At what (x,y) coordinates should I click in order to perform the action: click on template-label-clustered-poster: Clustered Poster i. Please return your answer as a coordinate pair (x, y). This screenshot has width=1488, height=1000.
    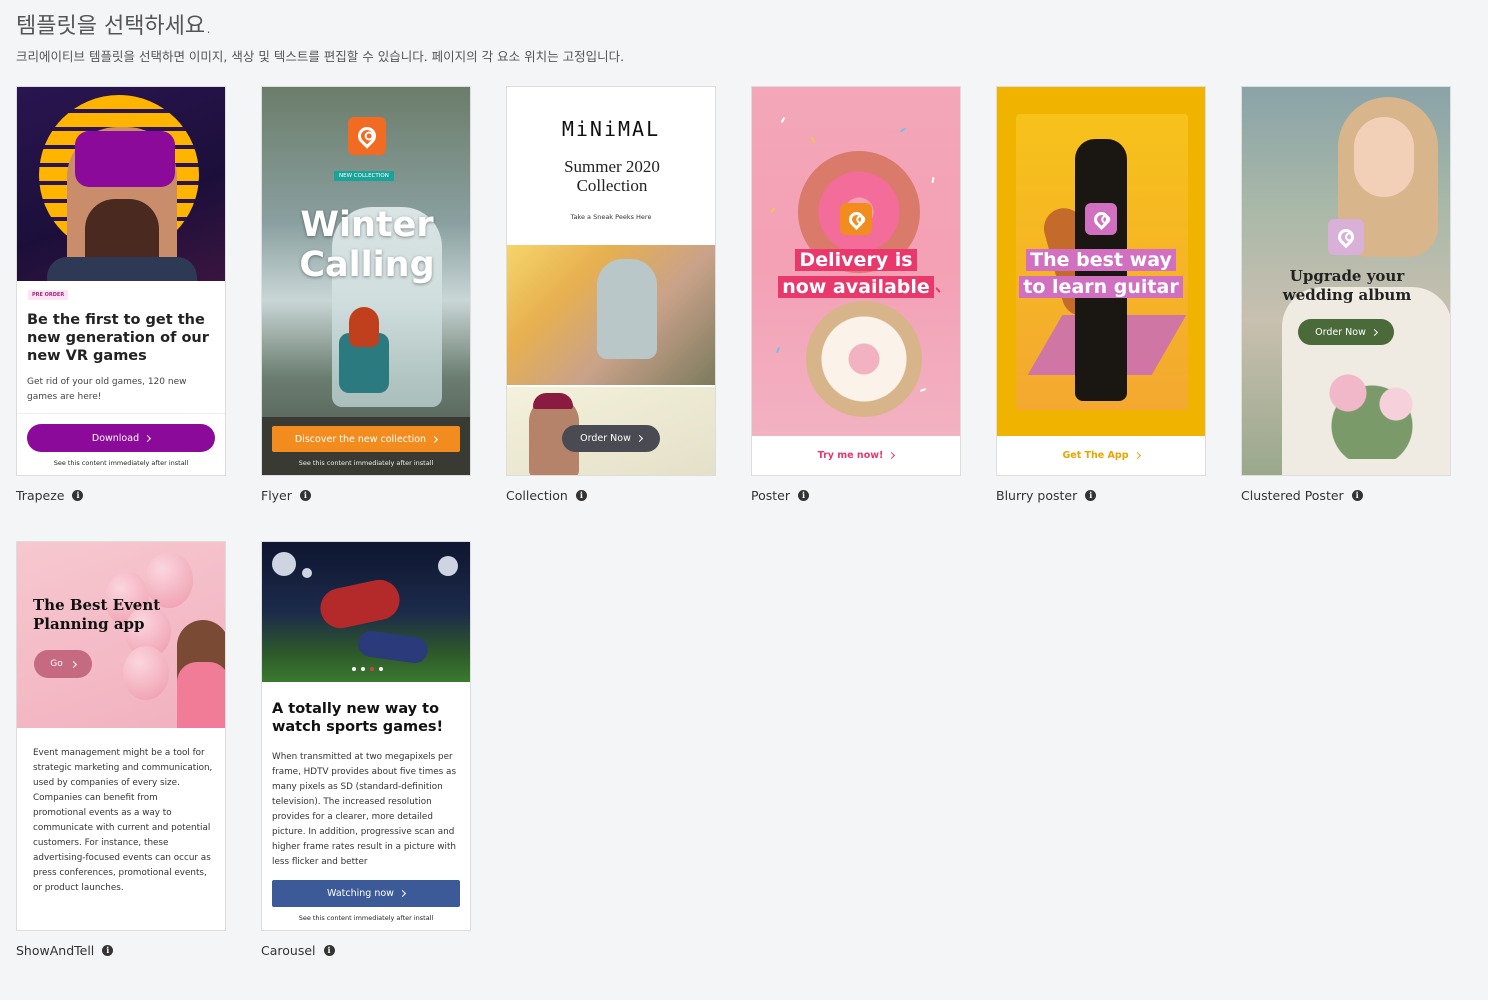
    Looking at the image, I should click on (1302, 495).